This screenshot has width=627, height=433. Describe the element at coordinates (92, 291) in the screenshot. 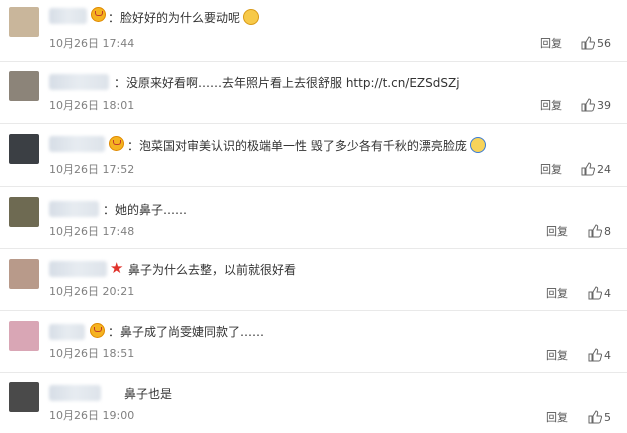

I see `comment-time: 10月26日 20:21` at that location.